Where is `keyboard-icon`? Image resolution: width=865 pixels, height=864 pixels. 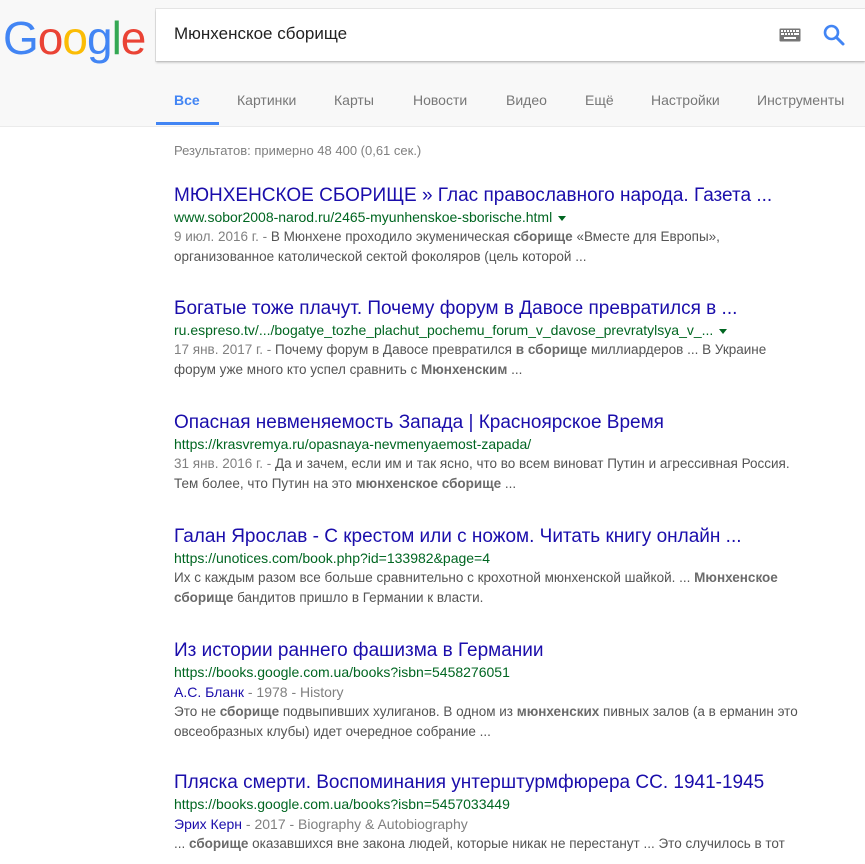
keyboard-icon is located at coordinates (790, 35).